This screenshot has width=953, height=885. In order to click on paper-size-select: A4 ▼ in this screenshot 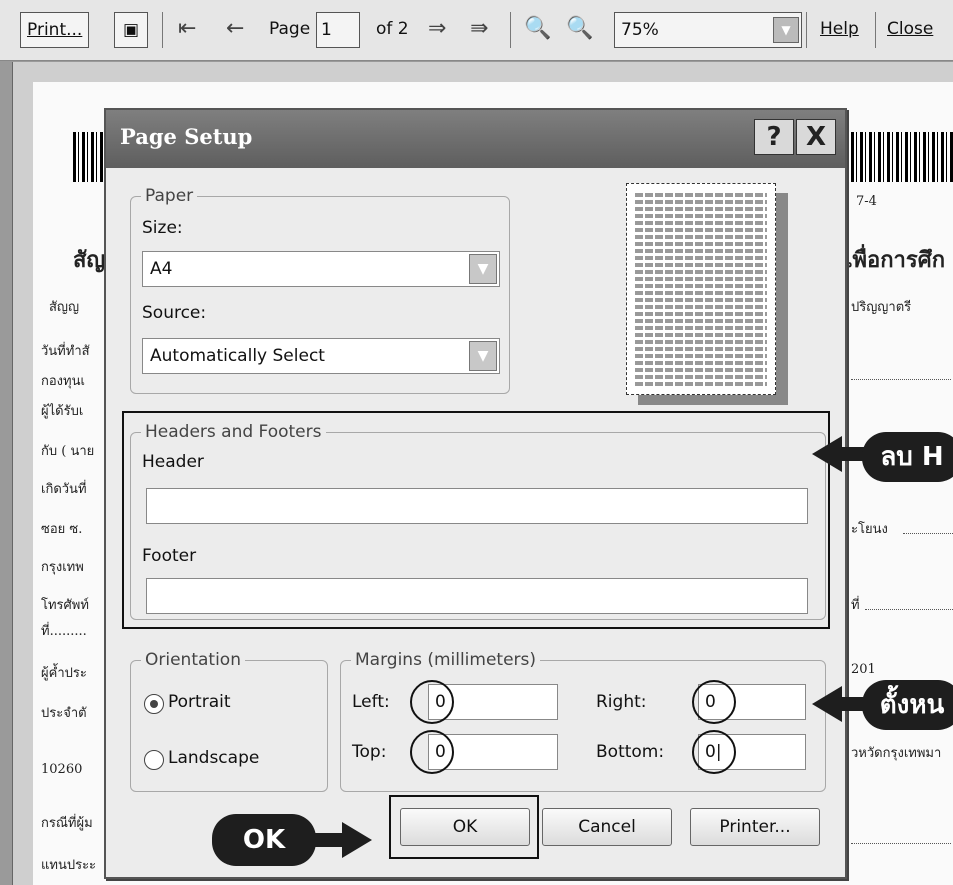, I will do `click(321, 269)`.